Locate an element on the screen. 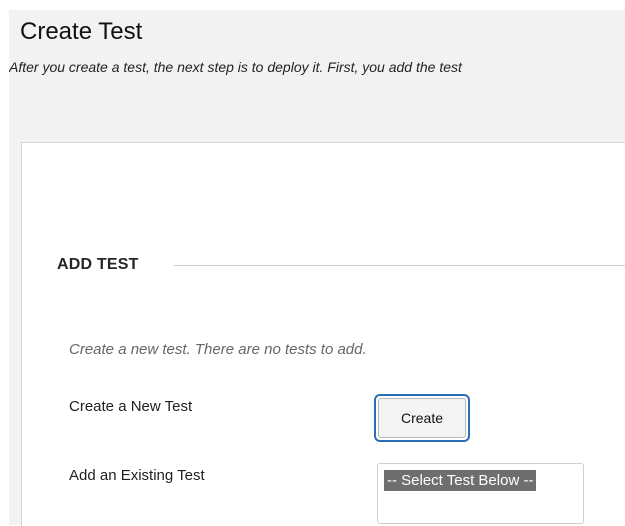 This screenshot has height=526, width=625. create-button: Create is located at coordinates (422, 418).